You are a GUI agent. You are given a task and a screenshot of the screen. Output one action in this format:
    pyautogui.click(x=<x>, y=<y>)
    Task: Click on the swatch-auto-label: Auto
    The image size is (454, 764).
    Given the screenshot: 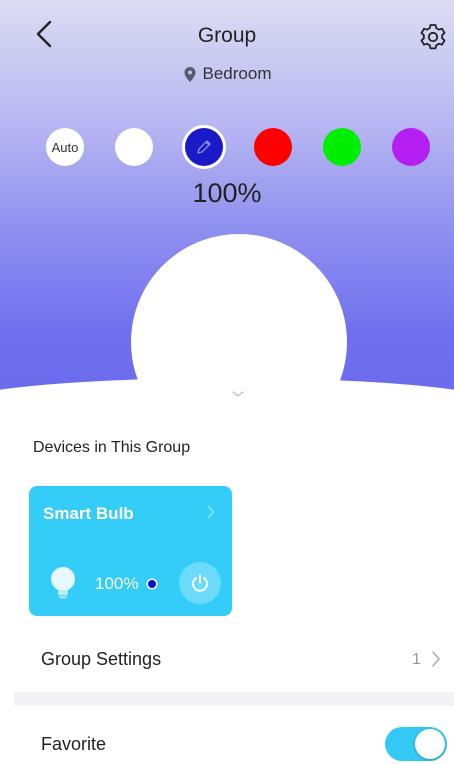 What is the action you would take?
    pyautogui.click(x=65, y=147)
    